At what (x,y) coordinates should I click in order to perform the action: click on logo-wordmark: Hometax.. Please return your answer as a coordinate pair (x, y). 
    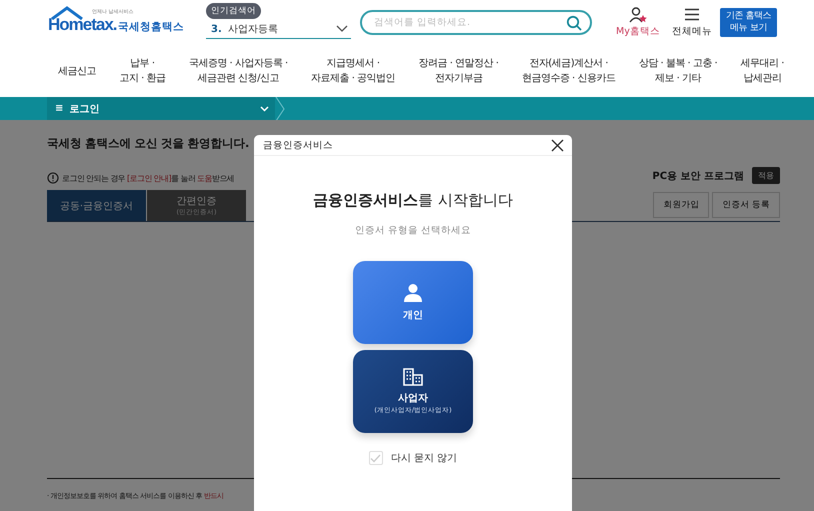
    Looking at the image, I should click on (82, 24).